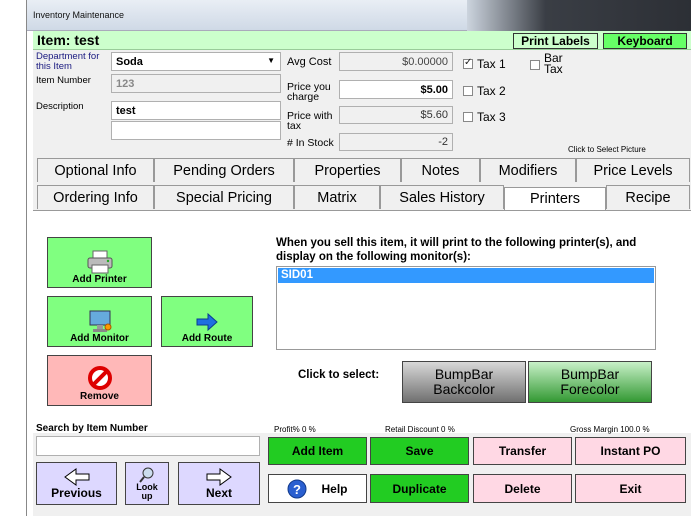 The image size is (691, 516). I want to click on tax3-label: Tax 3, so click(491, 117).